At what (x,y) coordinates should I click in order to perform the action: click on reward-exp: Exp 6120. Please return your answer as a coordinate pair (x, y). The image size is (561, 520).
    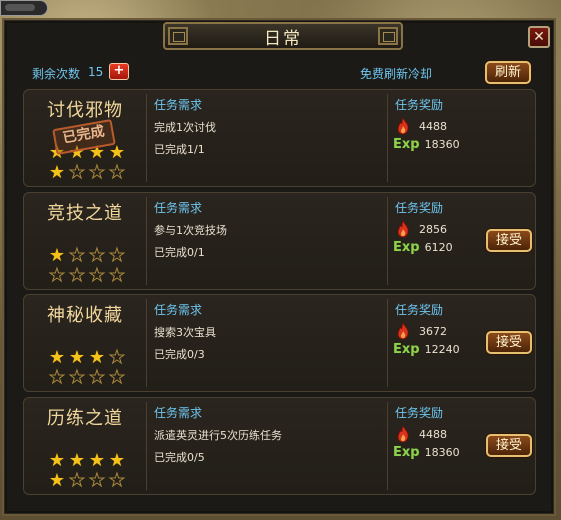
    Looking at the image, I should click on (423, 247).